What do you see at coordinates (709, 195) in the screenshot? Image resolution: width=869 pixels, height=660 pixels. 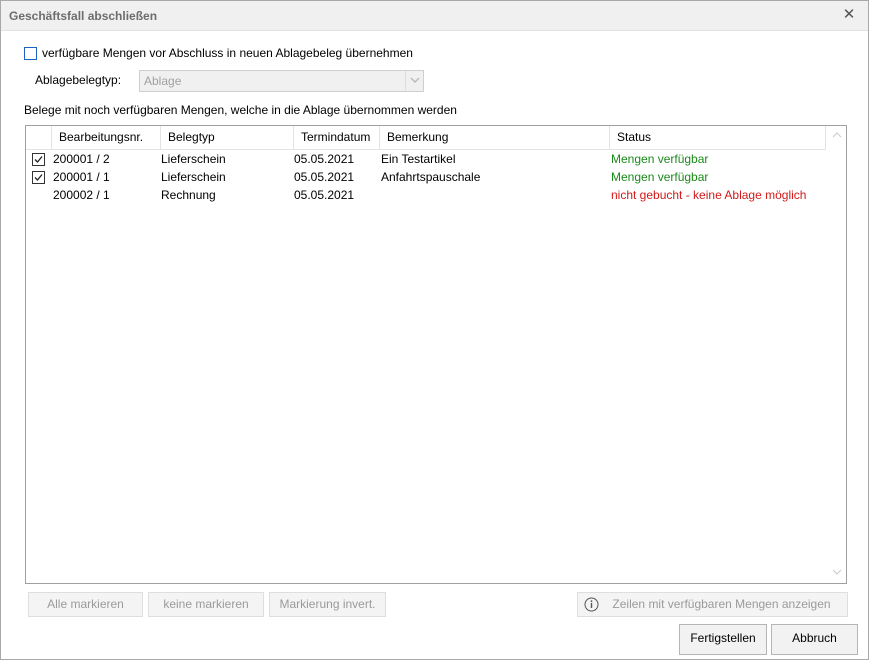 I see `cell-status: nicht gebucht - keine Ablage möglich` at bounding box center [709, 195].